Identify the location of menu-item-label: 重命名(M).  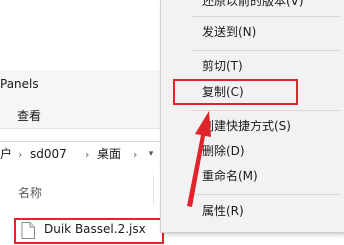
(230, 176).